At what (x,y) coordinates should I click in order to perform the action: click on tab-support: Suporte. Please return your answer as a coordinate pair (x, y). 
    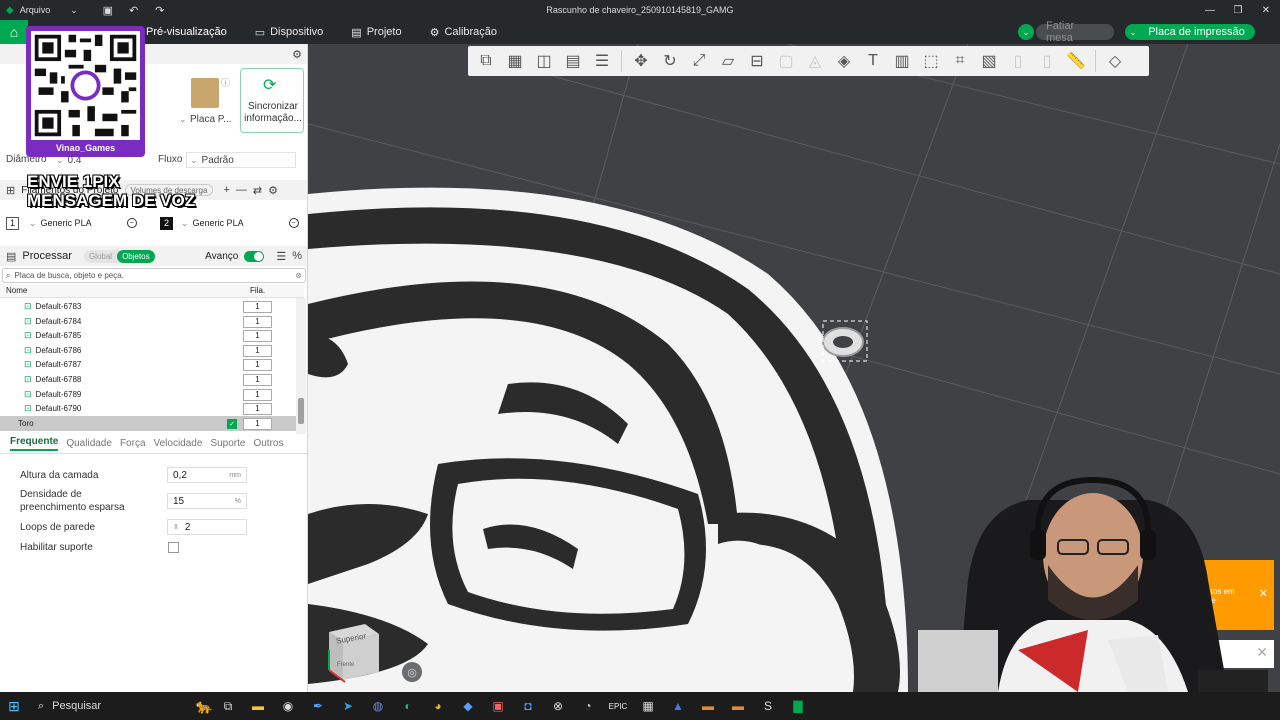
    Looking at the image, I should click on (227, 443).